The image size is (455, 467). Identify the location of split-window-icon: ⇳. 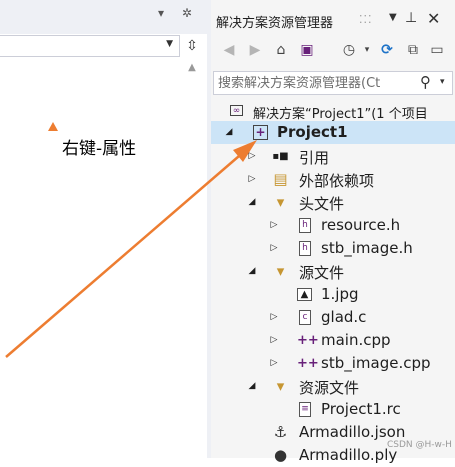
(192, 46).